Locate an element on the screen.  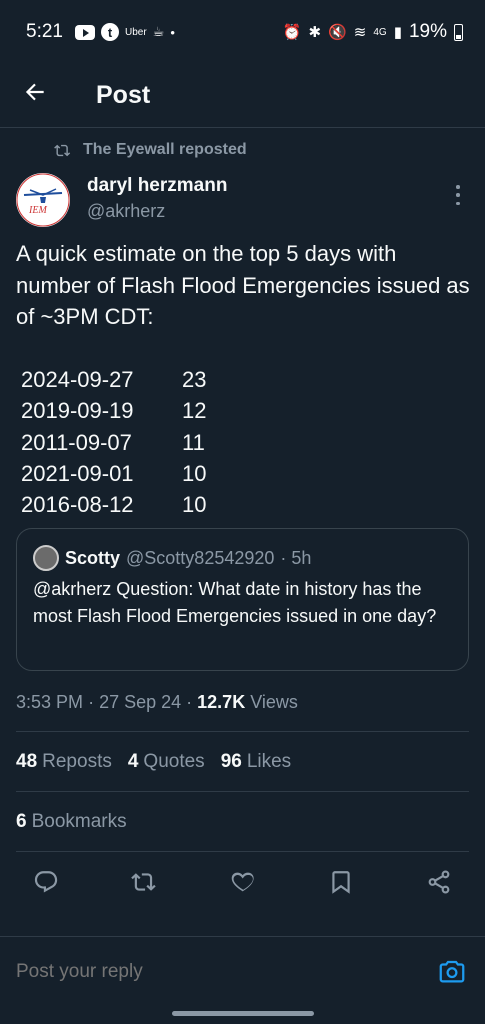
quote-time: · 5h is located at coordinates (296, 557).